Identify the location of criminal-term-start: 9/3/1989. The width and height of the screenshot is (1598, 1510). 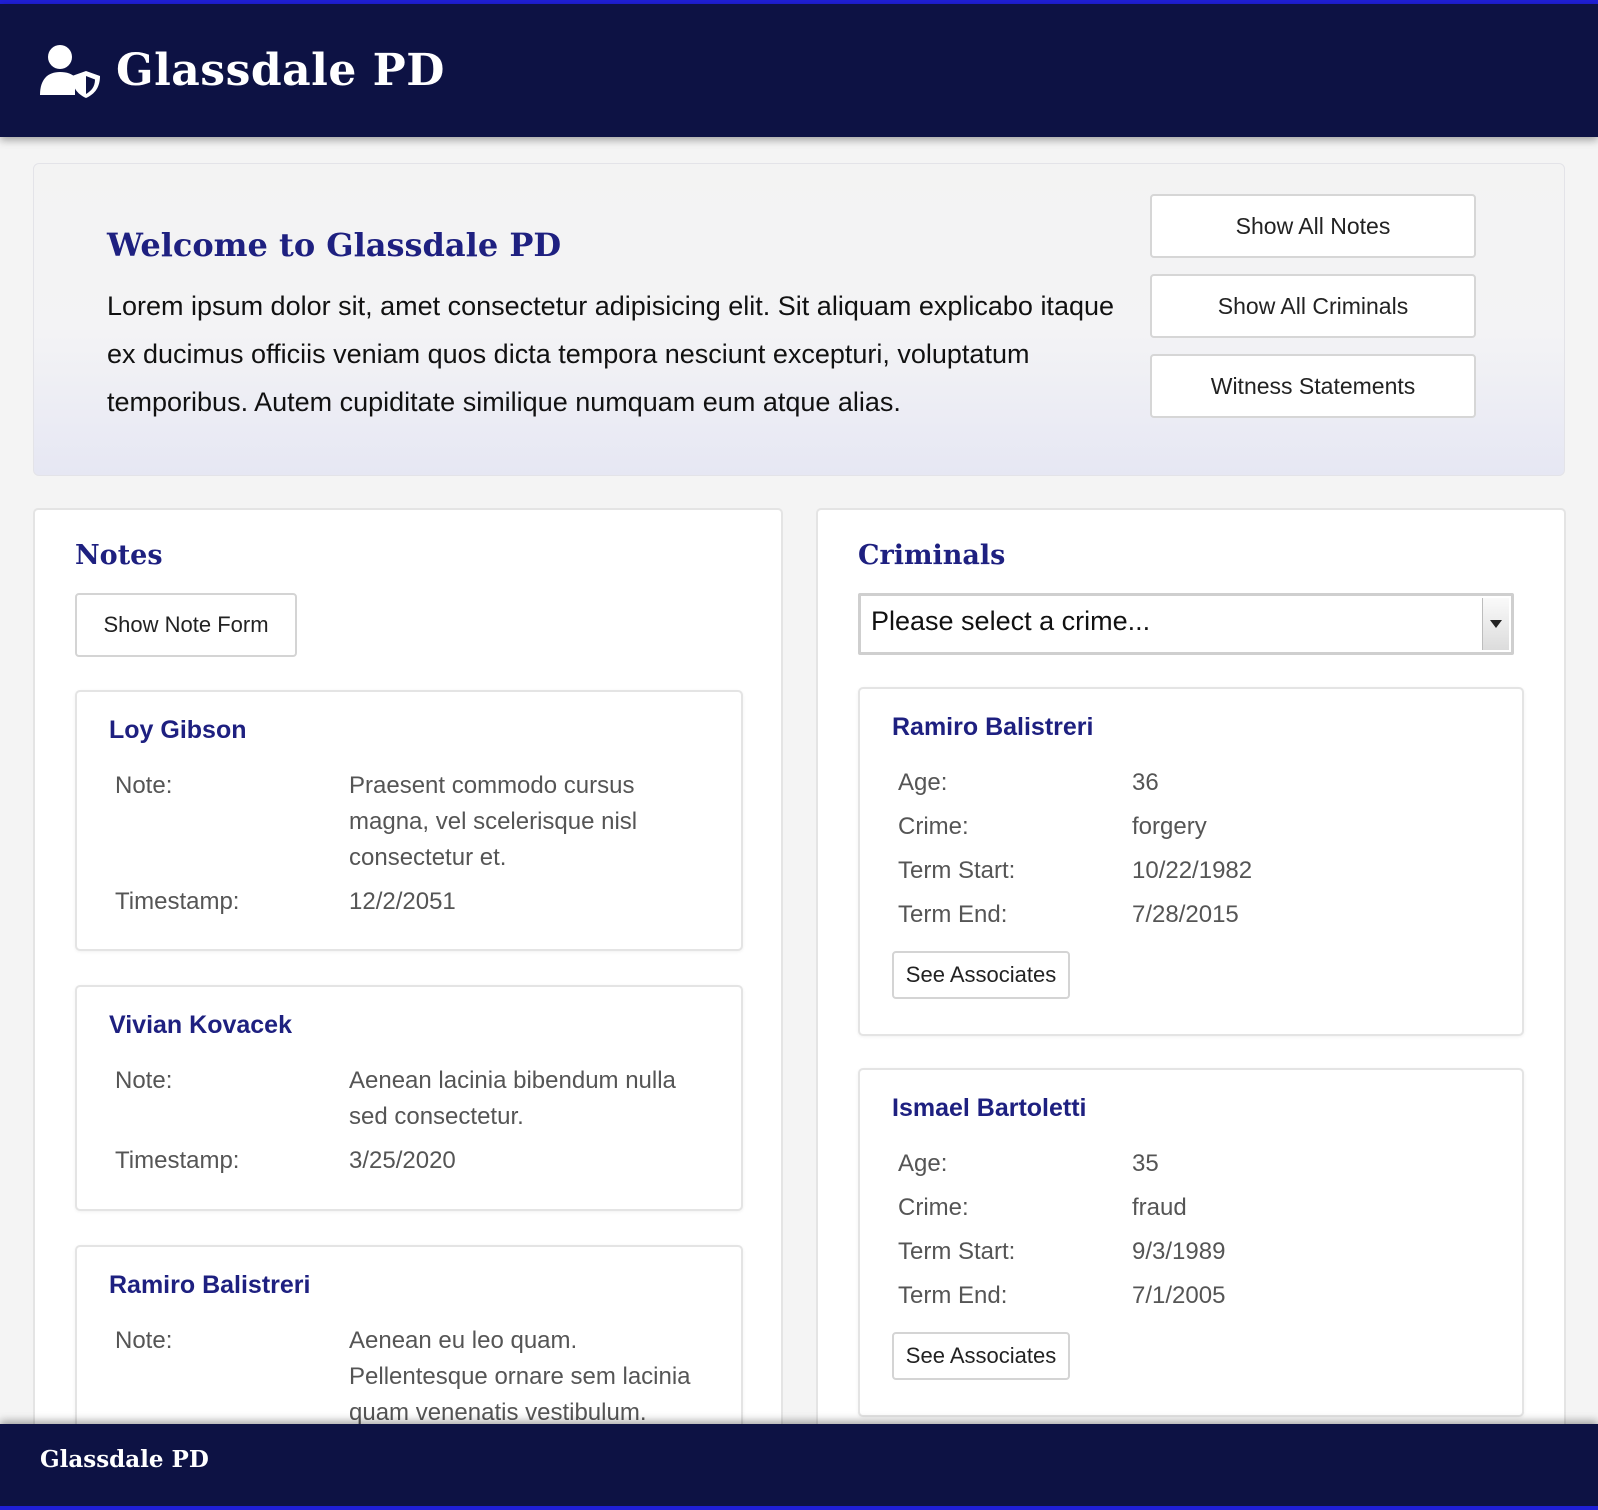
(1179, 1251).